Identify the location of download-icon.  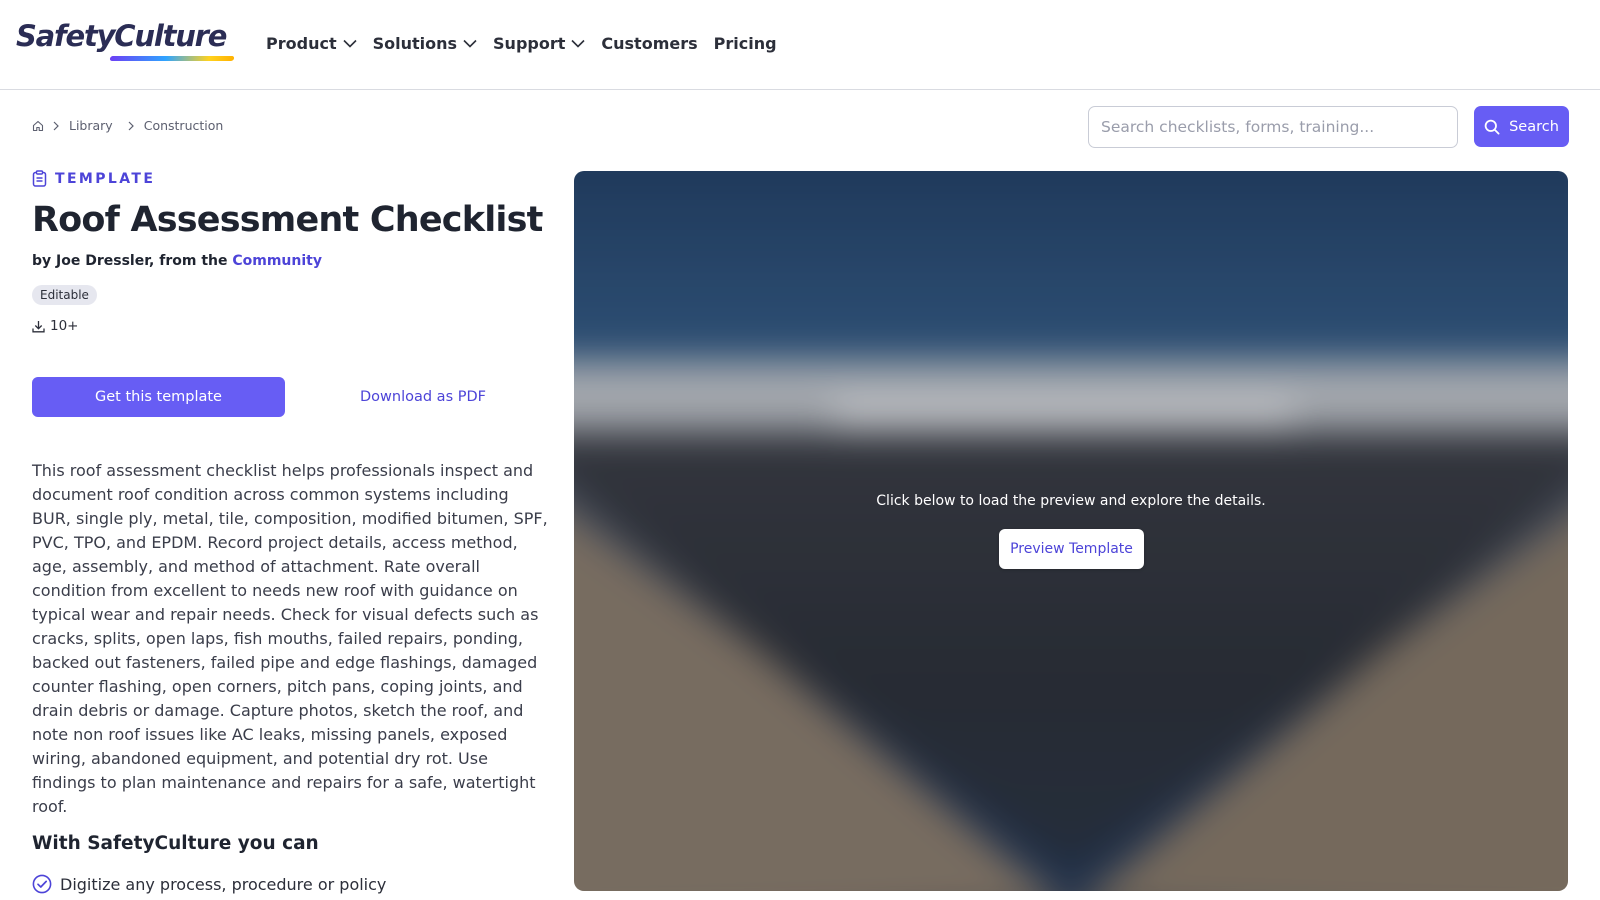
(38, 326).